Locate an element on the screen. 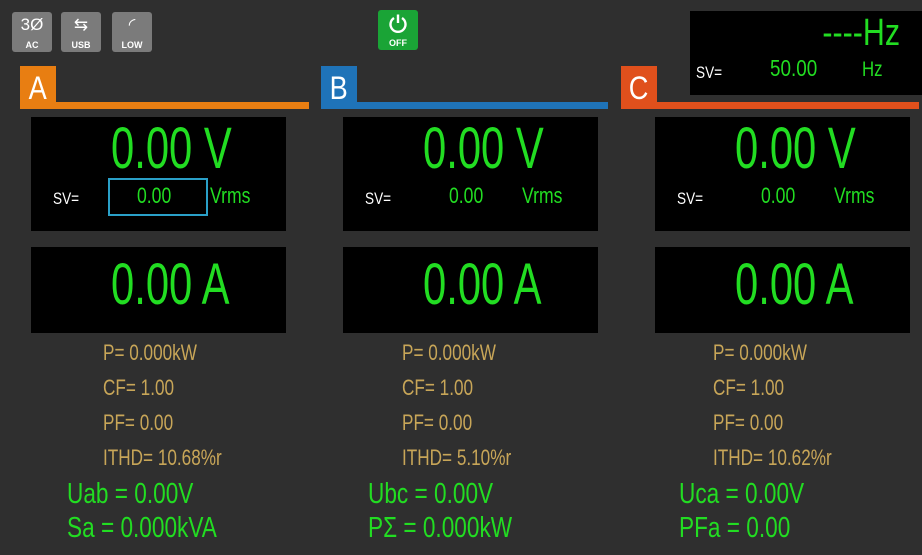 Image resolution: width=922 pixels, height=555 pixels. phase-c-current: 0.00 A is located at coordinates (794, 284).